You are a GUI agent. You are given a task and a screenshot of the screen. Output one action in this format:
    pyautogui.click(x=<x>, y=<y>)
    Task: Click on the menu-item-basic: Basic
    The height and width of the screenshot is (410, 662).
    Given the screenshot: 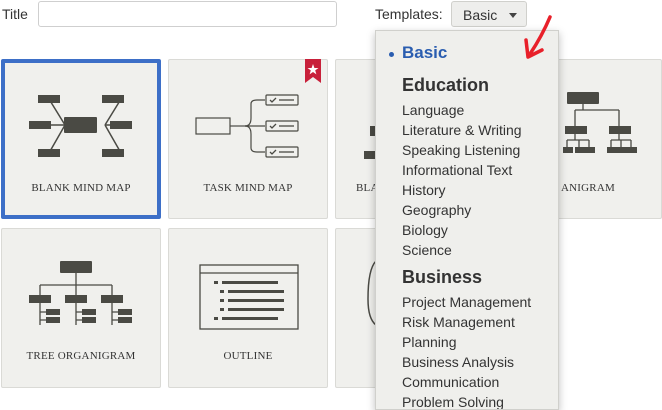 What is the action you would take?
    pyautogui.click(x=424, y=53)
    